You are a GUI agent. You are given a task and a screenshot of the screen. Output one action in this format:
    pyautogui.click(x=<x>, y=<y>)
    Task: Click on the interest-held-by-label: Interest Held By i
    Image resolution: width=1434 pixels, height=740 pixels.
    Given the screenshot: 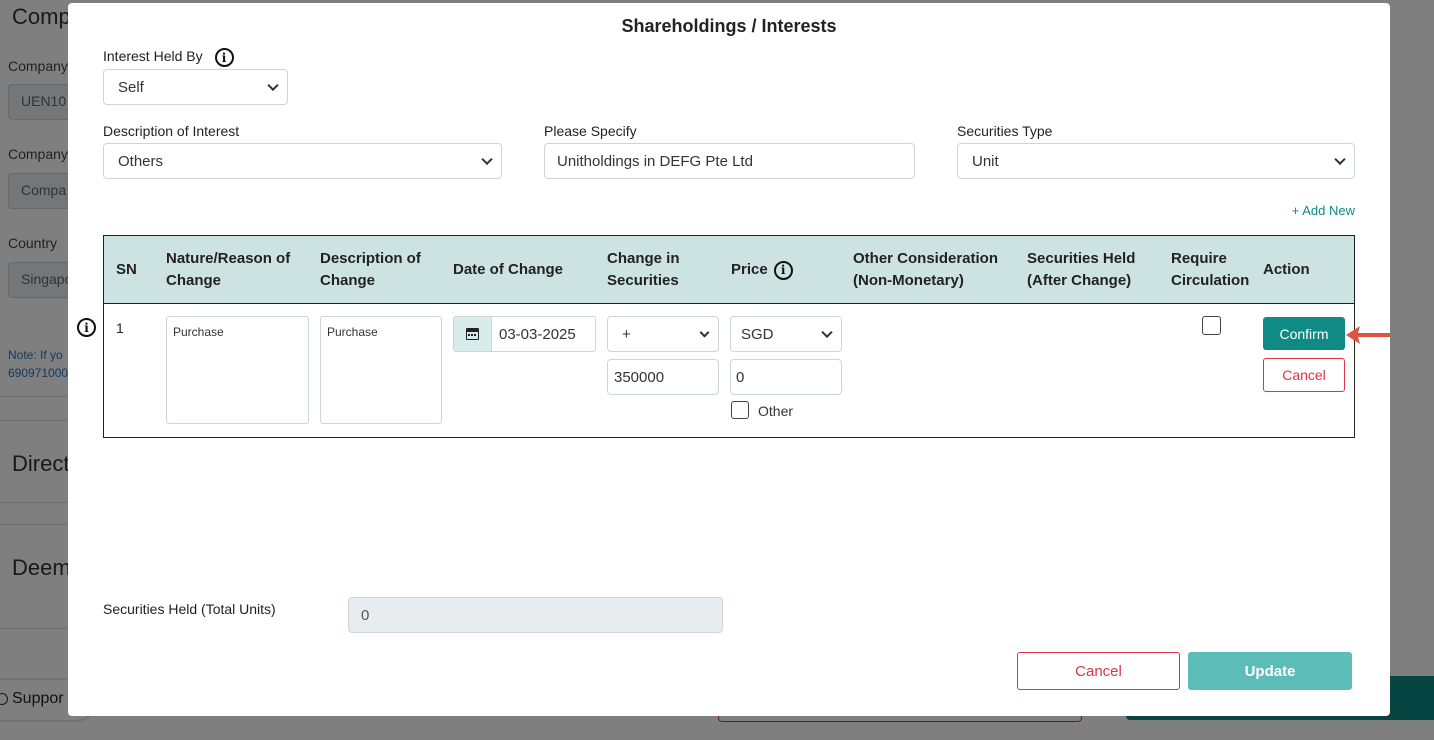 What is the action you would take?
    pyautogui.click(x=168, y=57)
    